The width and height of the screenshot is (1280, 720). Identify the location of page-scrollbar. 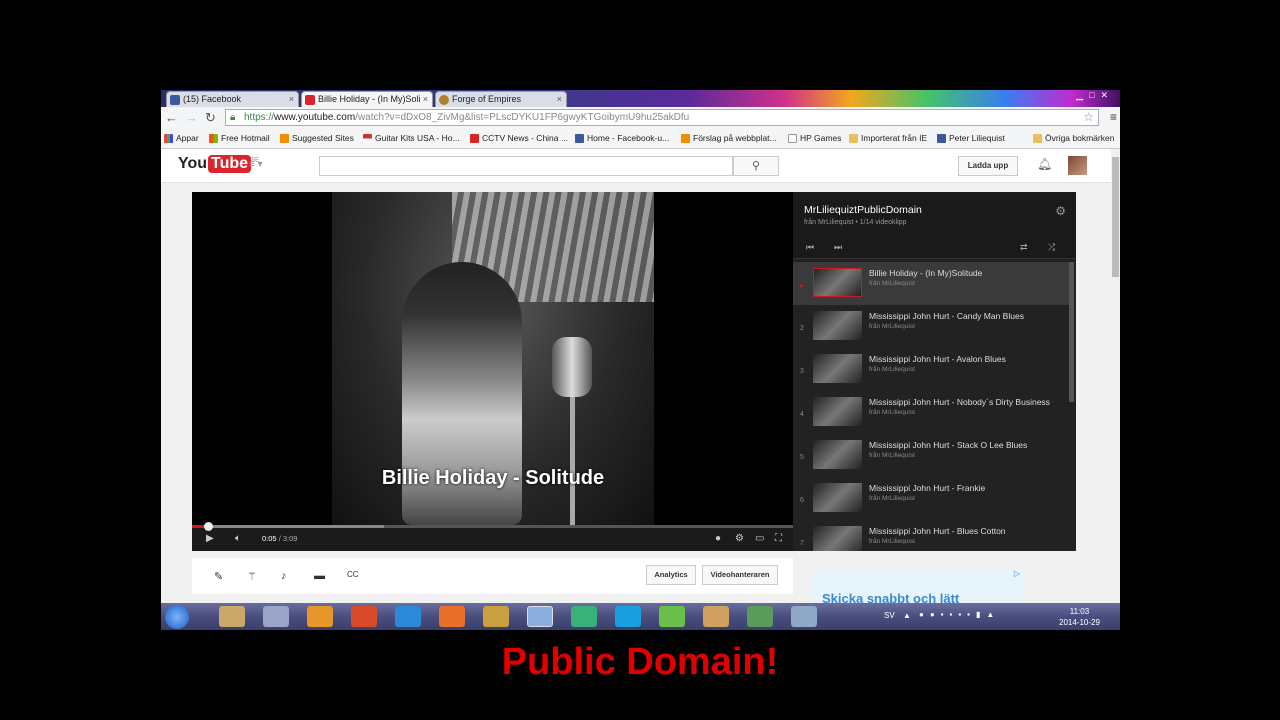
(1115, 376).